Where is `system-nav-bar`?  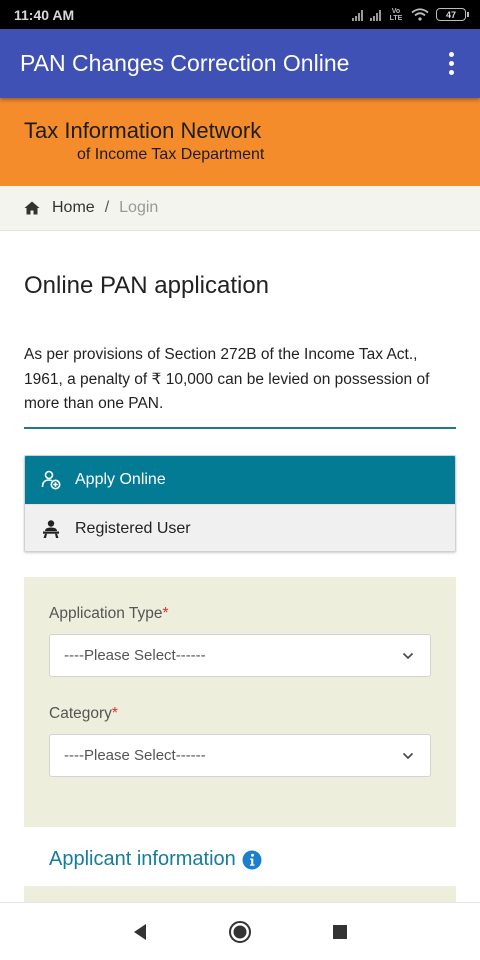
system-nav-bar is located at coordinates (240, 931).